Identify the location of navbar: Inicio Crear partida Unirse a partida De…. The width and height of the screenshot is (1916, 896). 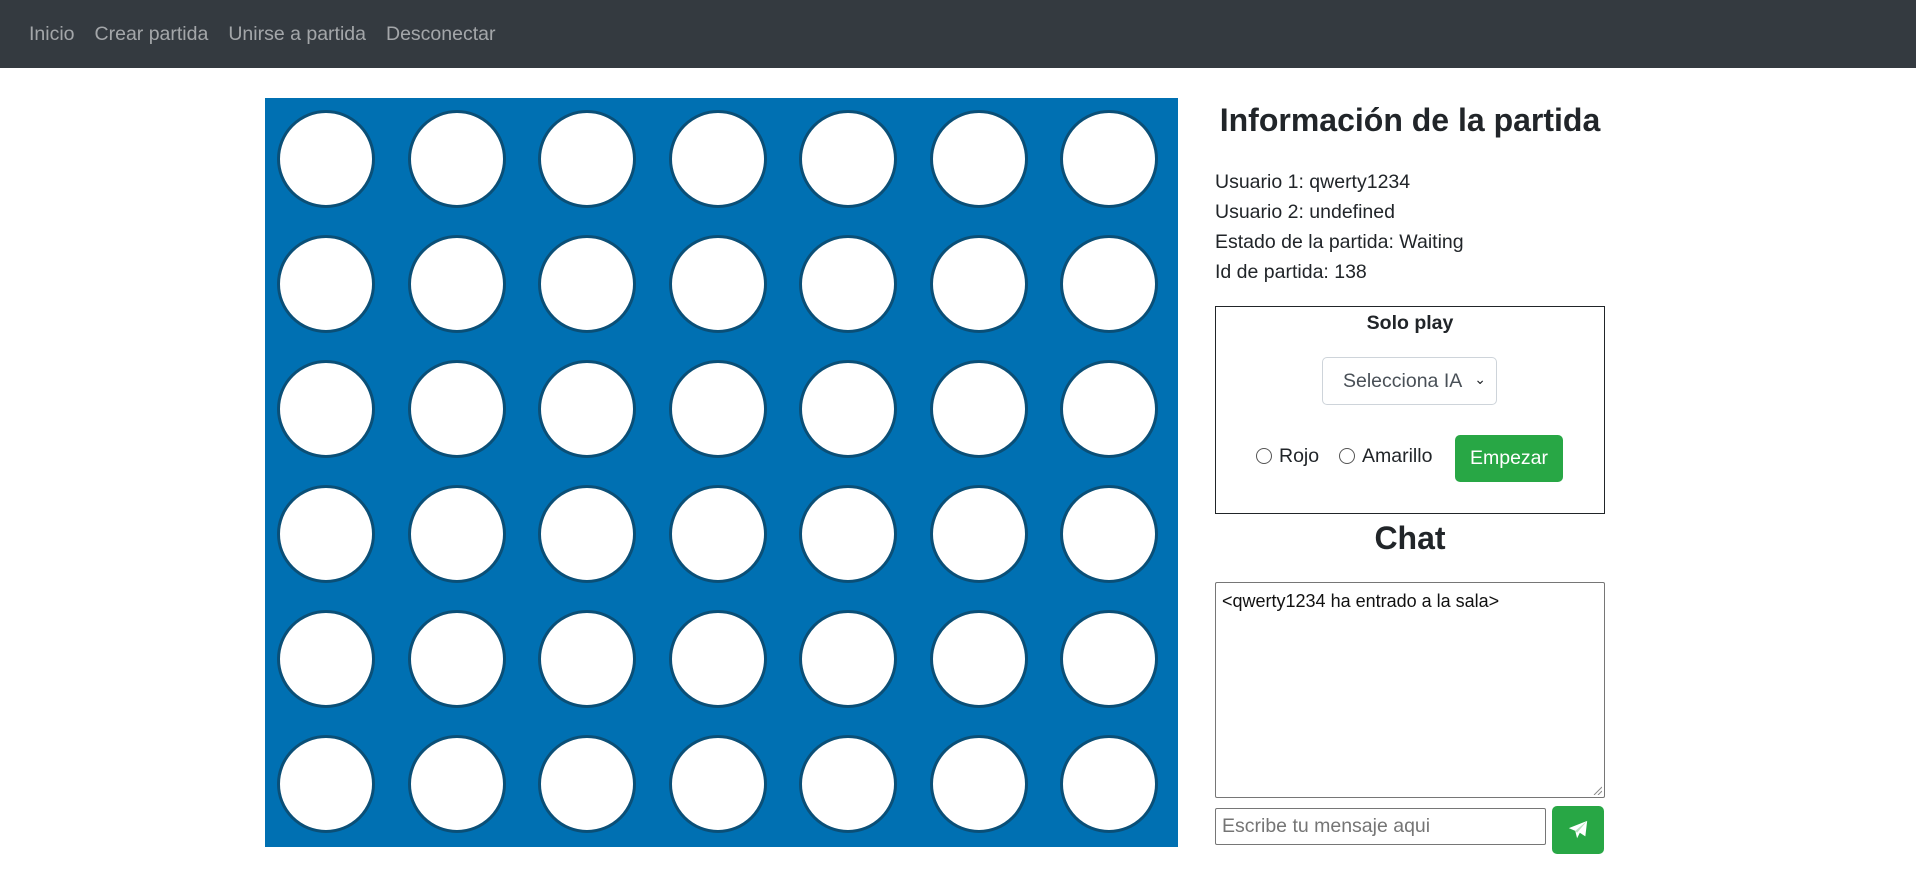
(958, 34).